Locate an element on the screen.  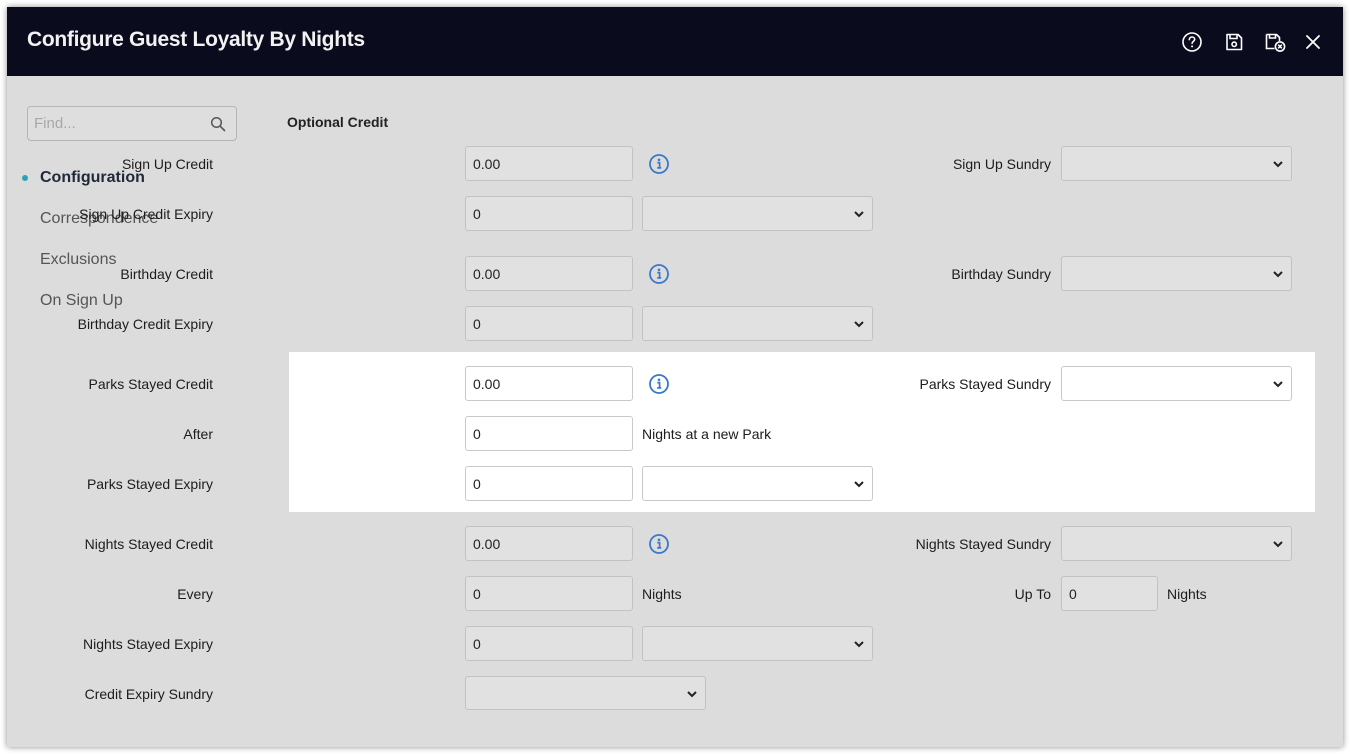
every-label: Every is located at coordinates (195, 594).